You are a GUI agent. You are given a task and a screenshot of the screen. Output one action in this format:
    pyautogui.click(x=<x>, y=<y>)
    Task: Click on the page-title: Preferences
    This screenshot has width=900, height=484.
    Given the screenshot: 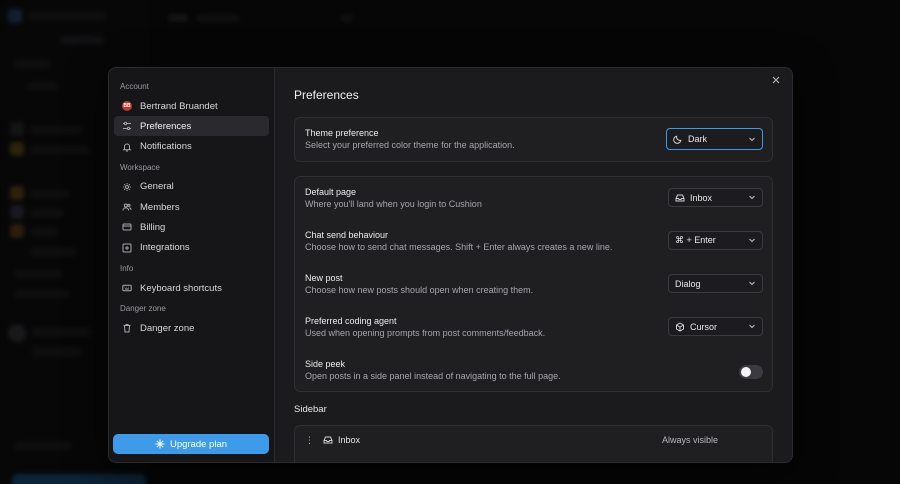 What is the action you would take?
    pyautogui.click(x=326, y=95)
    